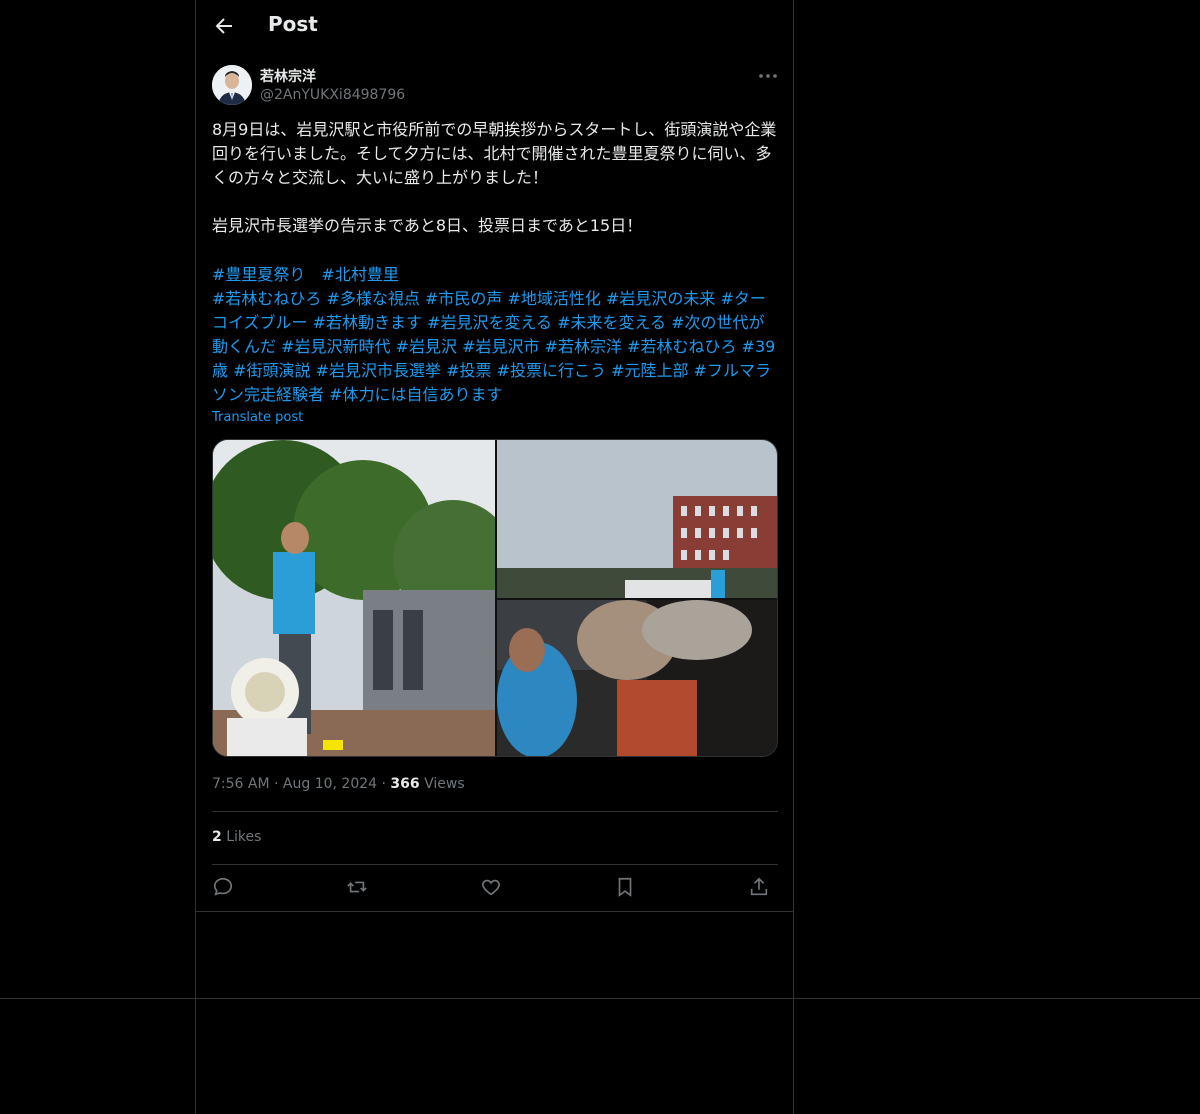 This screenshot has width=1200, height=1114. I want to click on bookmark-icon, so click(625, 887).